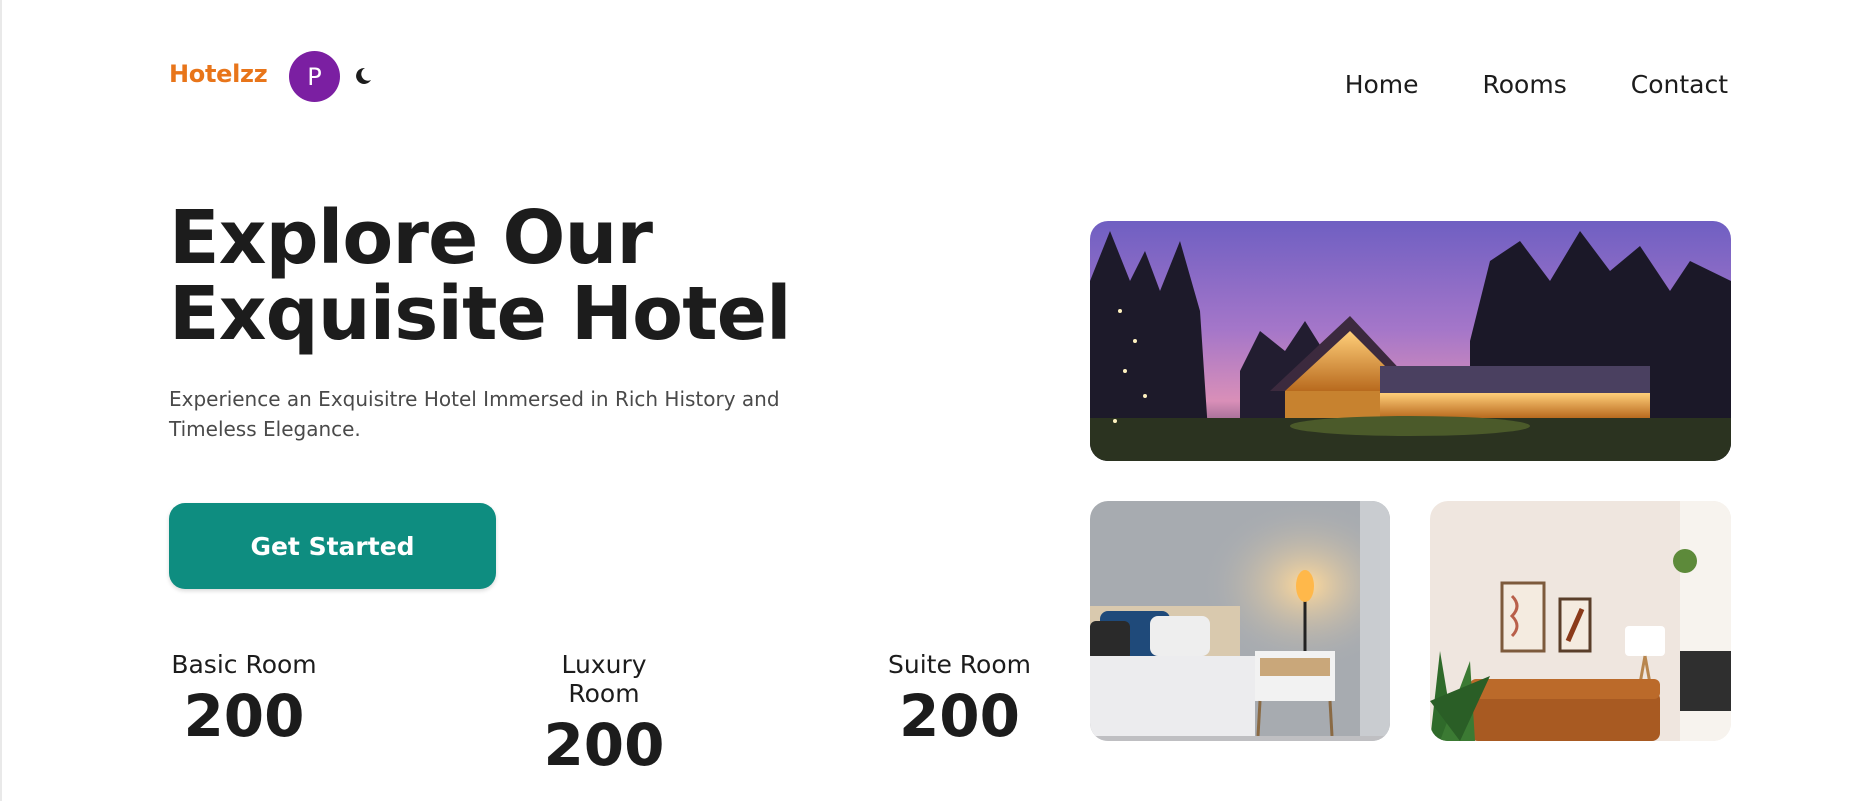 The width and height of the screenshot is (1859, 801). What do you see at coordinates (1410, 341) in the screenshot?
I see `hotel-exterior-image` at bounding box center [1410, 341].